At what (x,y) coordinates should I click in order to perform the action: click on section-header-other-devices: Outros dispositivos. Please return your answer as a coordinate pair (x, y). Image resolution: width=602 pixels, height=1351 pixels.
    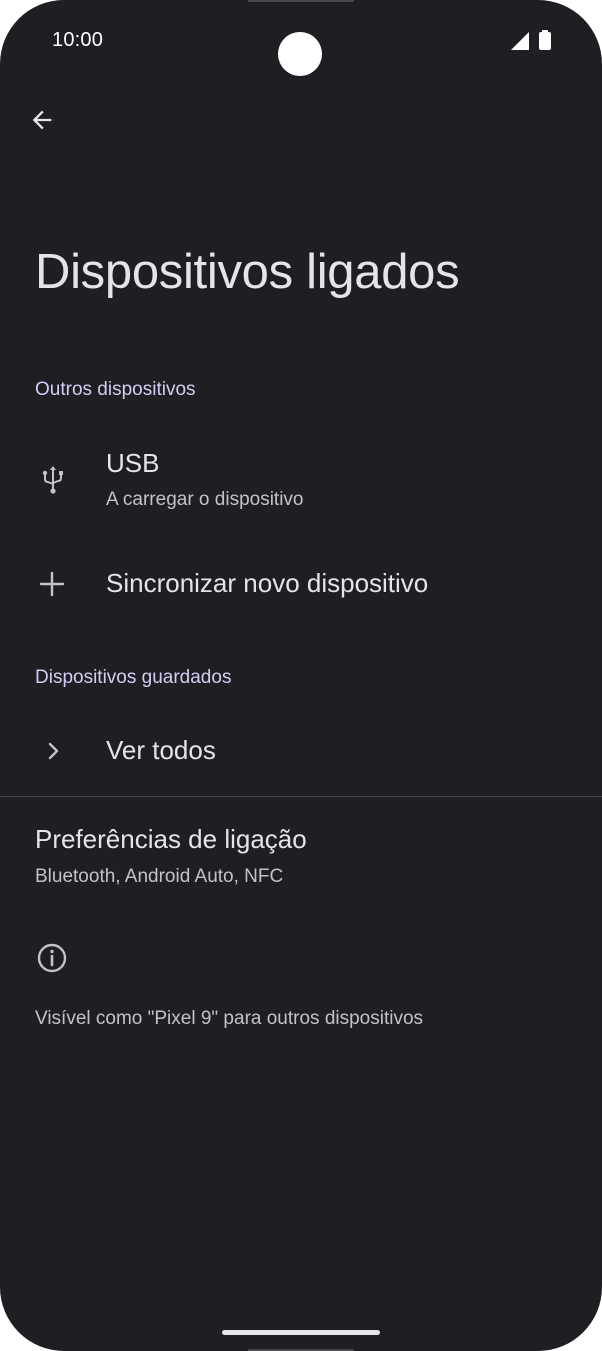
    Looking at the image, I should click on (115, 389).